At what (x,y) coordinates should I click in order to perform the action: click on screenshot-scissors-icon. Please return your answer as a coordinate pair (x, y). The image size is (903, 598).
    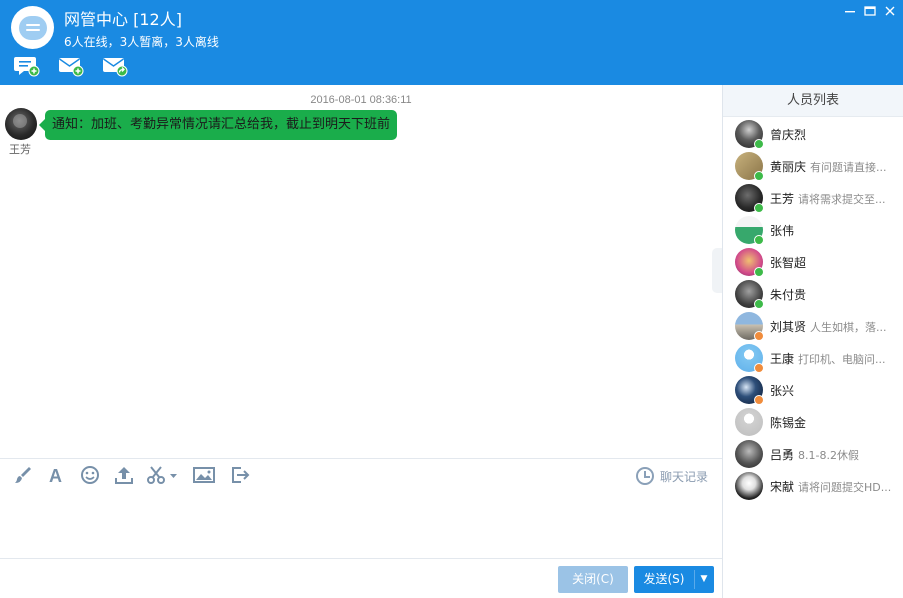
    Looking at the image, I should click on (162, 475).